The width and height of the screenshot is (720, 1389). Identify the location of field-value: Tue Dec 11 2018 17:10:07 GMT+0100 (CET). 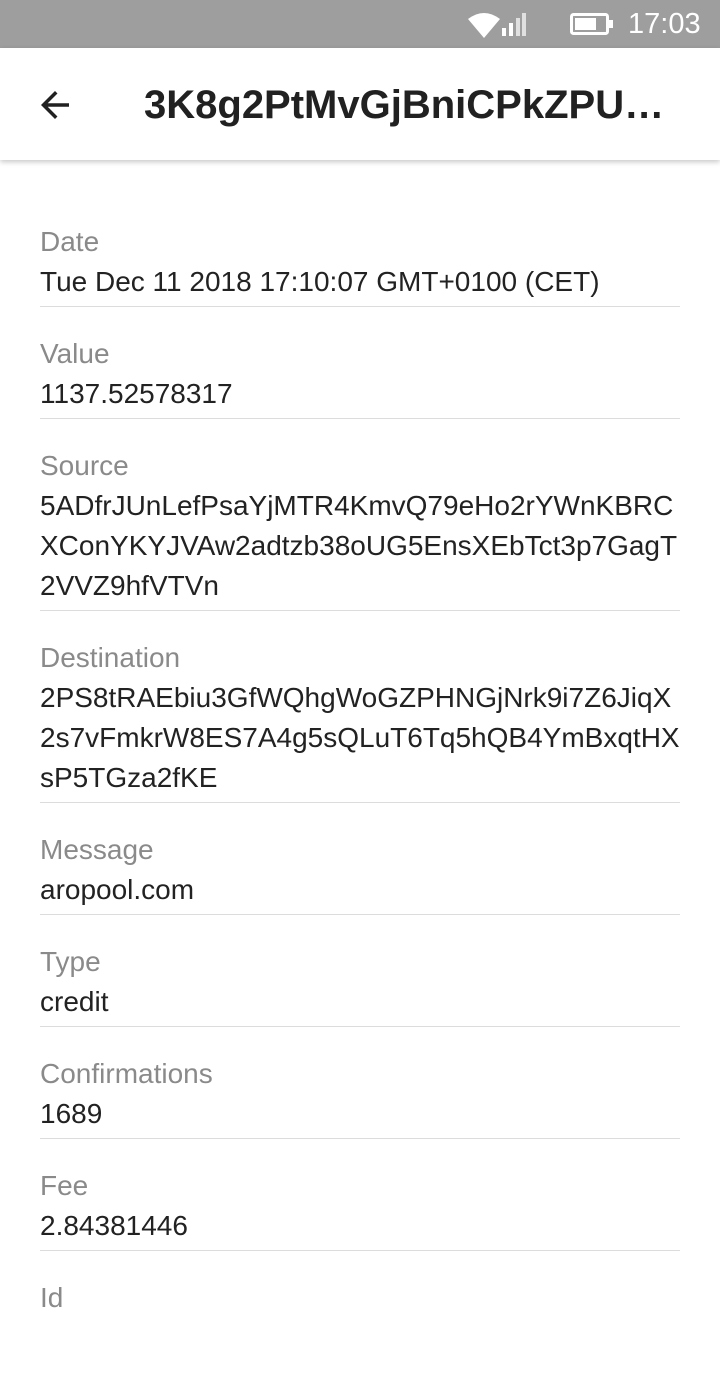
(320, 281).